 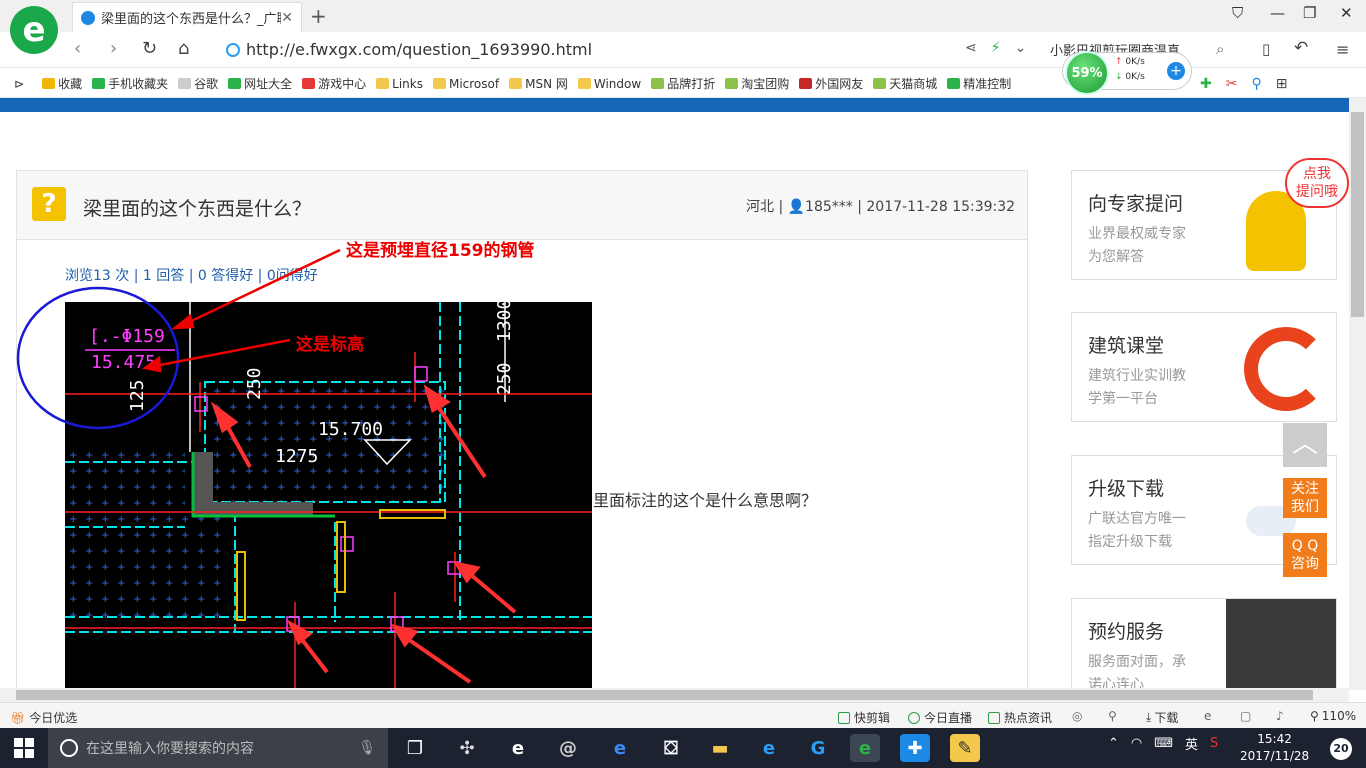 I want to click on url-field: http://e.fwxgx.com/question_1693990.html, so click(x=409, y=49).